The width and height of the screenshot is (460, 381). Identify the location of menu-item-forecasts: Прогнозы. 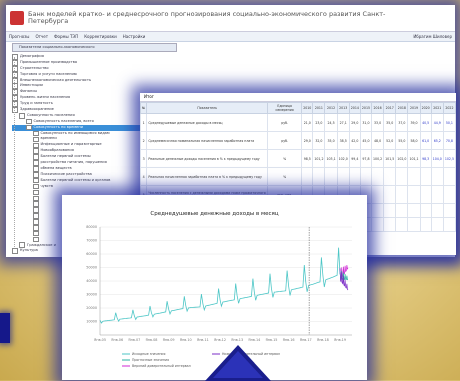
(19, 36).